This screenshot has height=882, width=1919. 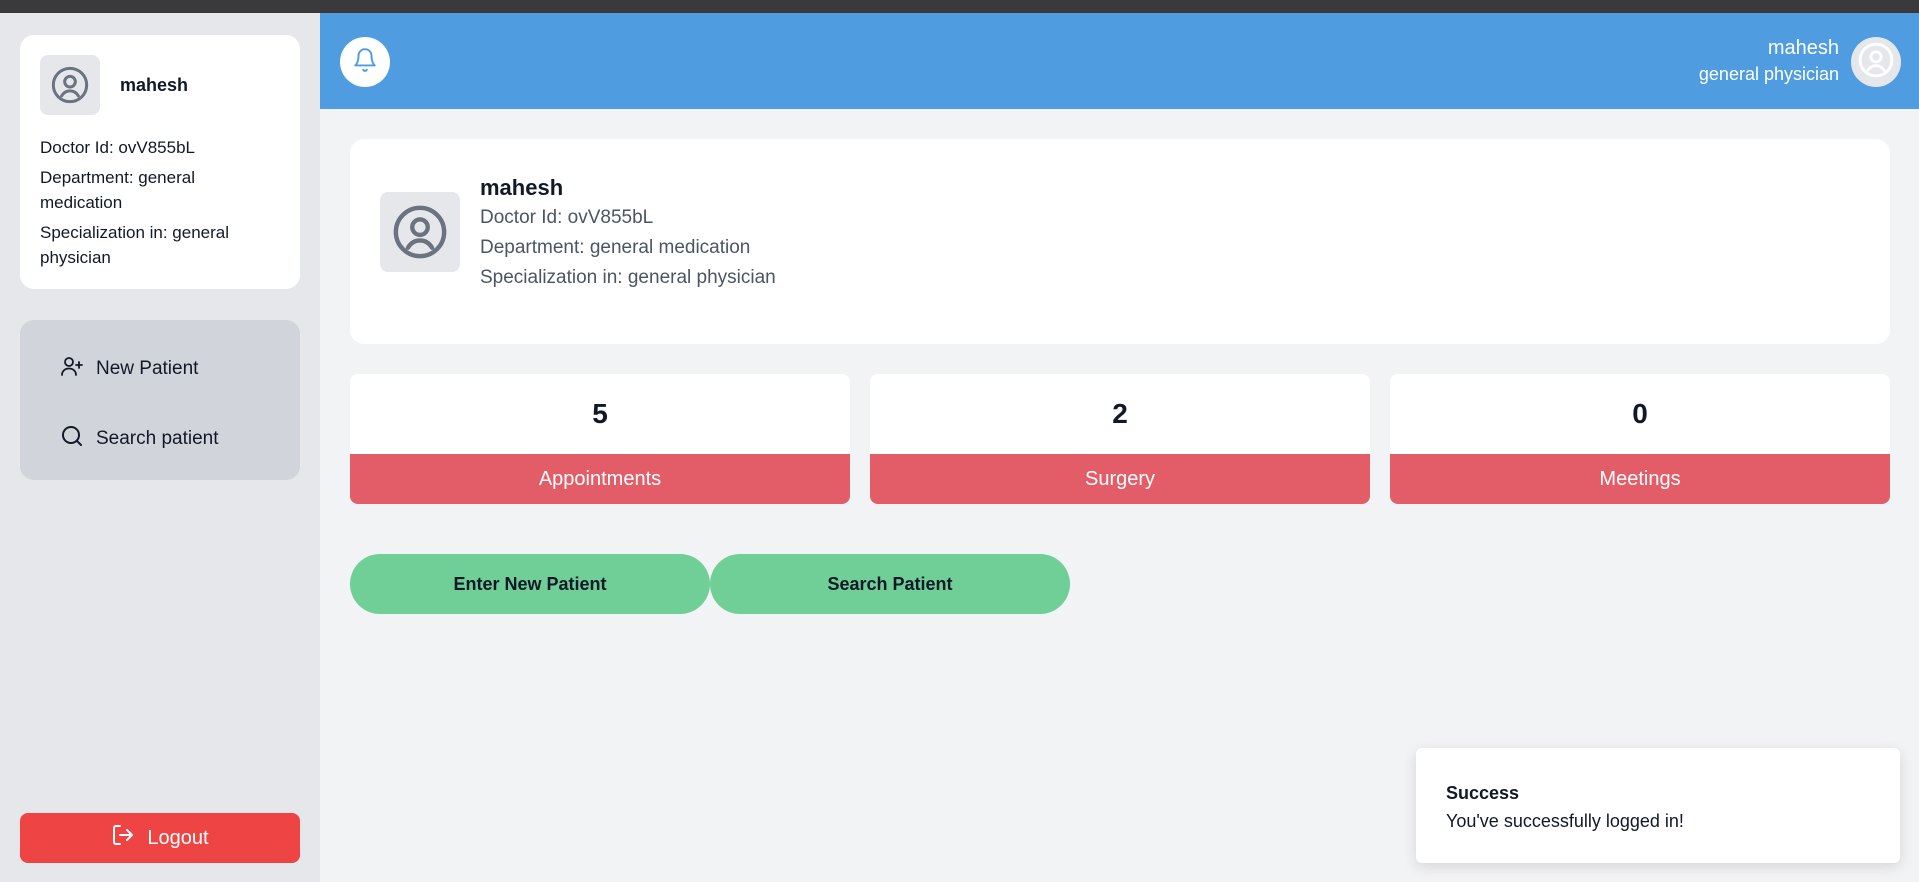 I want to click on enter-new-patient-button: Enter New Patient, so click(x=530, y=584).